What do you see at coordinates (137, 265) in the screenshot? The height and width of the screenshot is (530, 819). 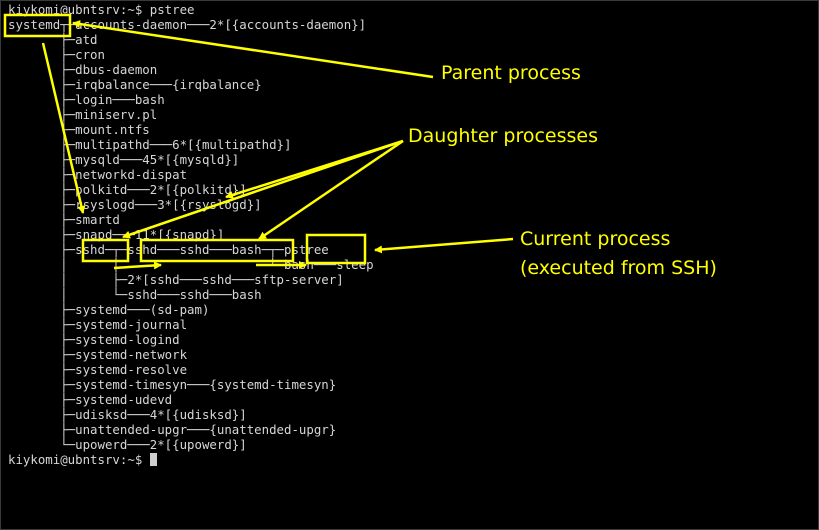 I see `sshd-to-child-arrow` at bounding box center [137, 265].